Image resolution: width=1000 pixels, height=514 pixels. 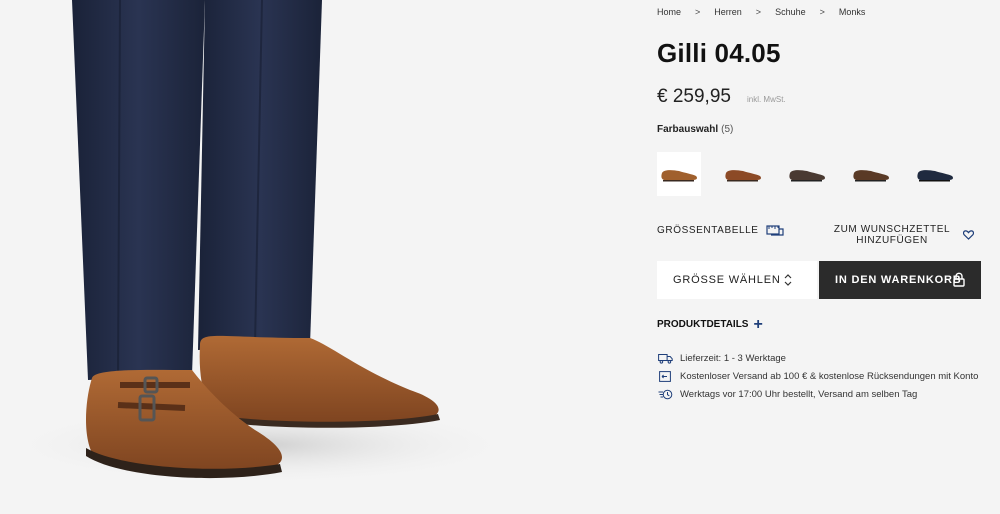 What do you see at coordinates (719, 53) in the screenshot?
I see `product-title: Gilli 04.05` at bounding box center [719, 53].